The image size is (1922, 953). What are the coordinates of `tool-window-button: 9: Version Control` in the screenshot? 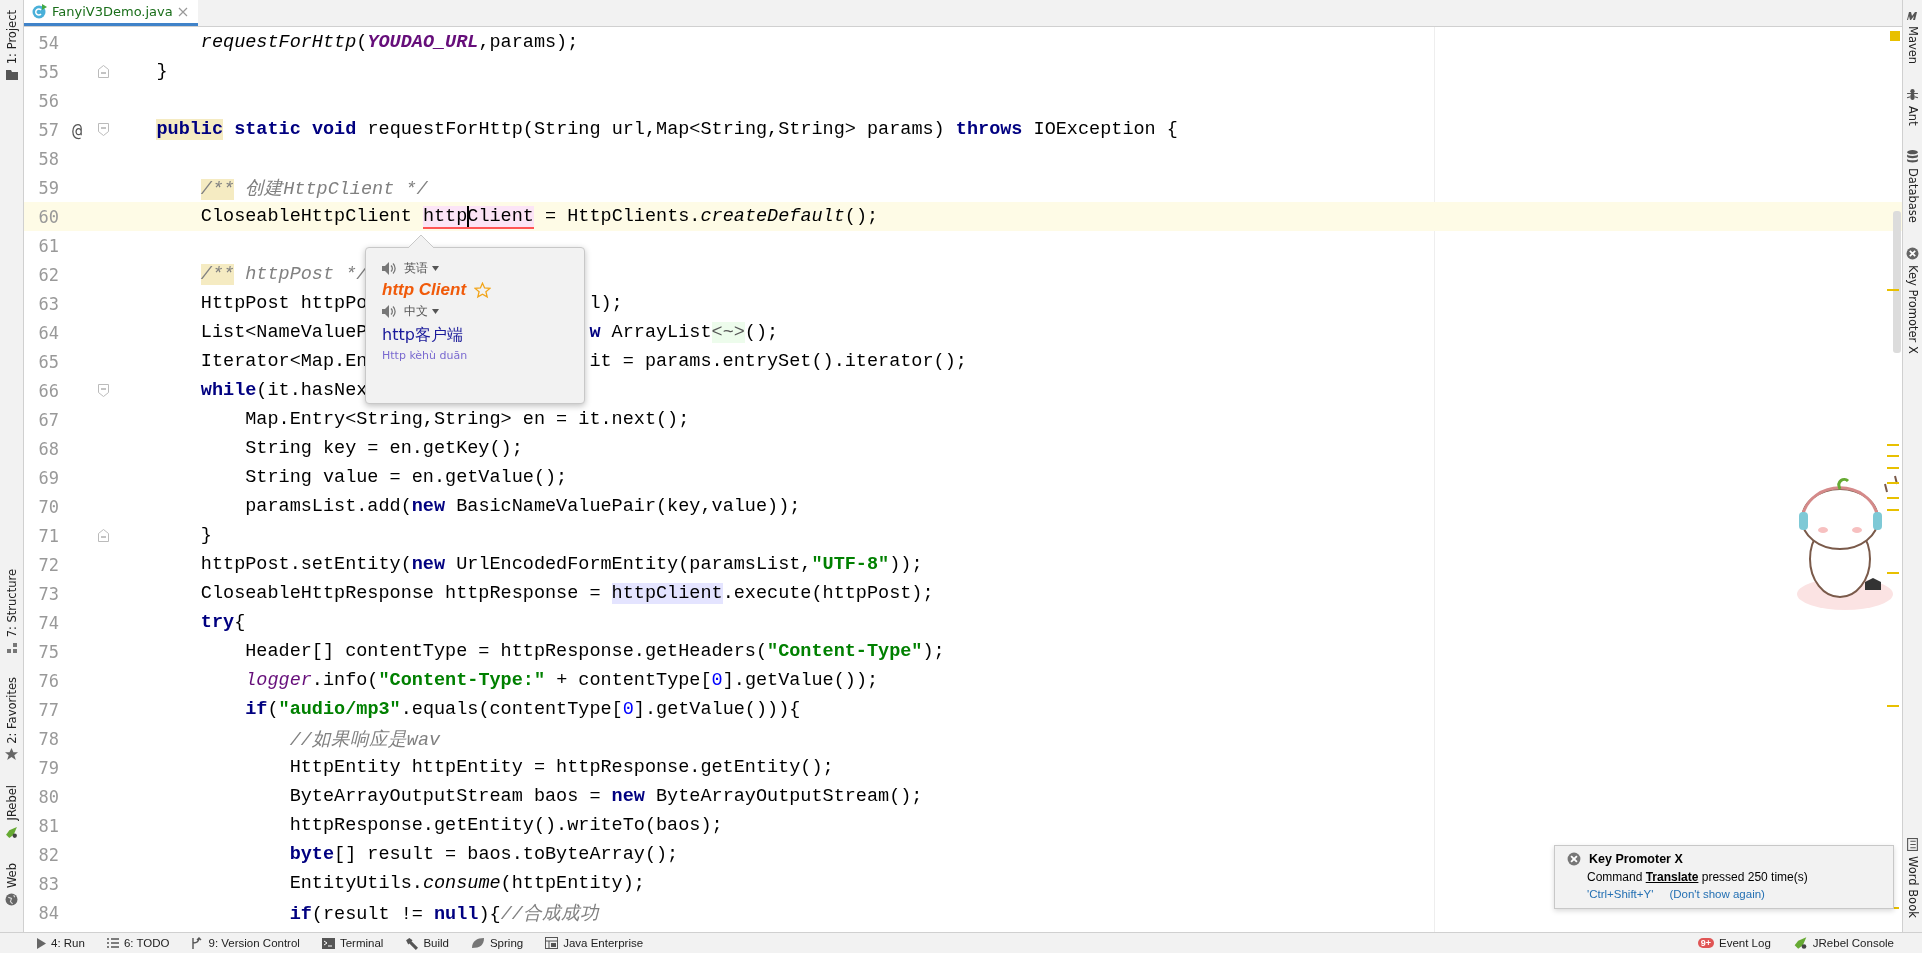 It's located at (254, 943).